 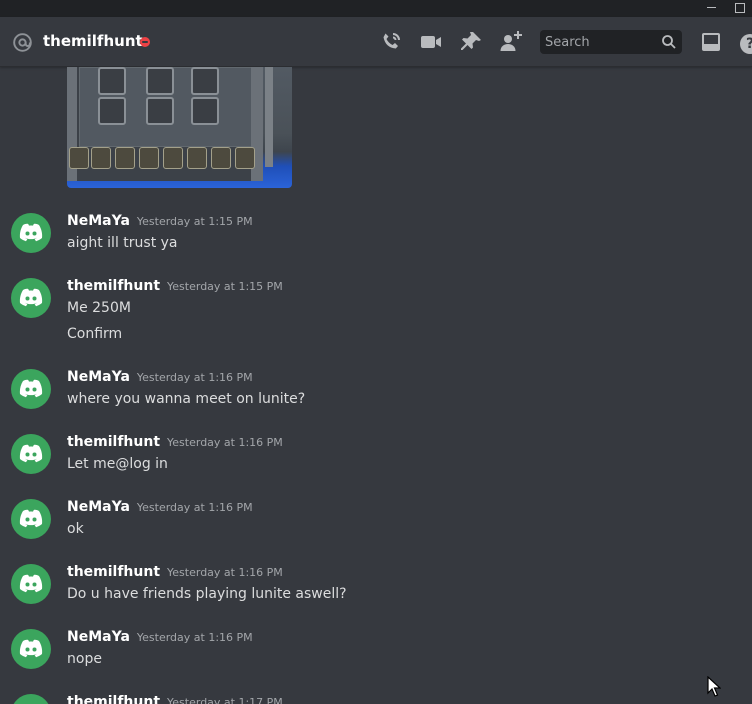 I want to click on video-call-icon, so click(x=431, y=42).